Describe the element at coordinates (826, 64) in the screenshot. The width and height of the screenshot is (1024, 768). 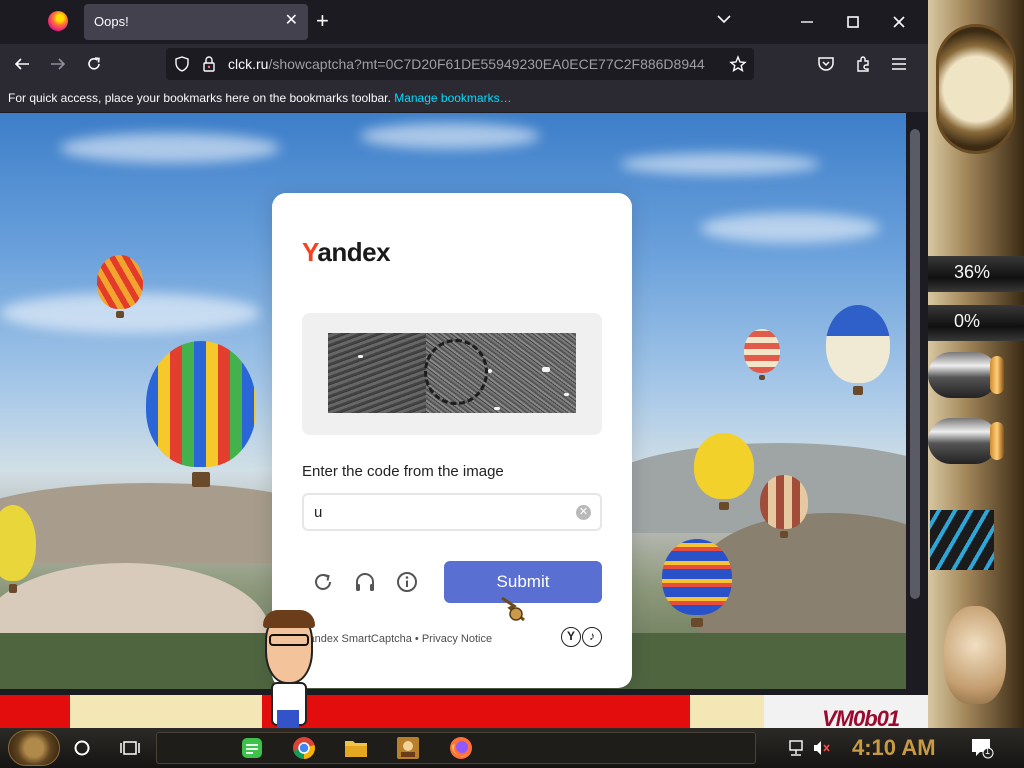
I see `pocket-icon` at that location.